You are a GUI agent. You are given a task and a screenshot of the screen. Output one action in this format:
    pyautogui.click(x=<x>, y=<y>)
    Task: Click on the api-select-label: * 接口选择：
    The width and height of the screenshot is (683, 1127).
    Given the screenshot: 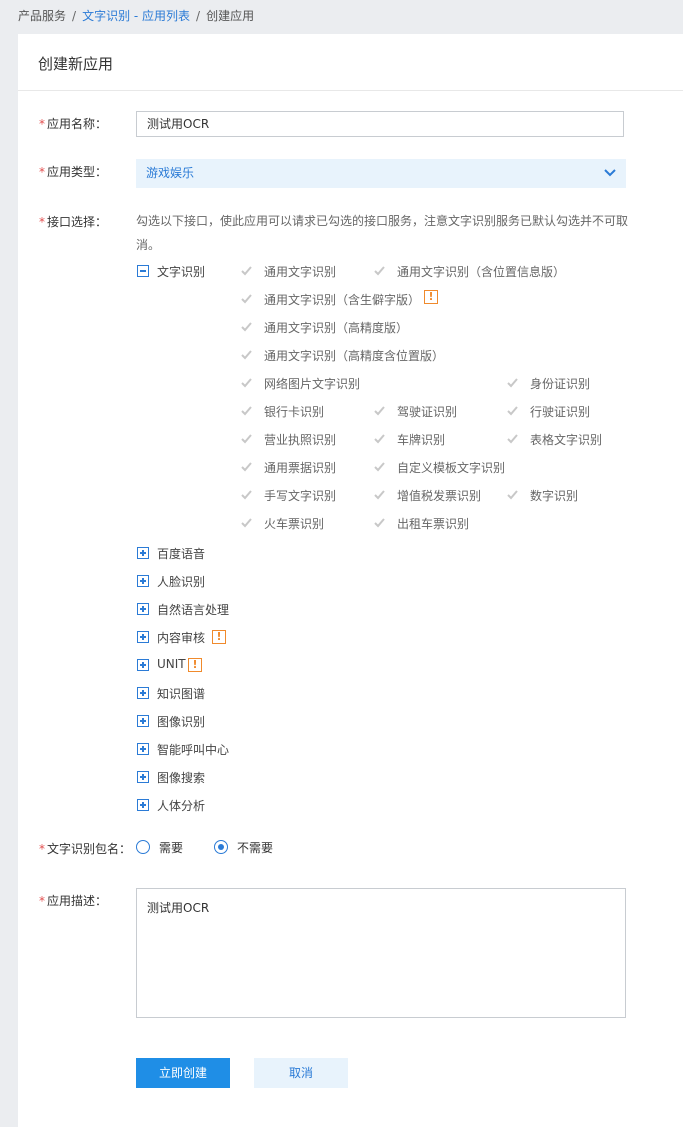 What is the action you would take?
    pyautogui.click(x=73, y=222)
    